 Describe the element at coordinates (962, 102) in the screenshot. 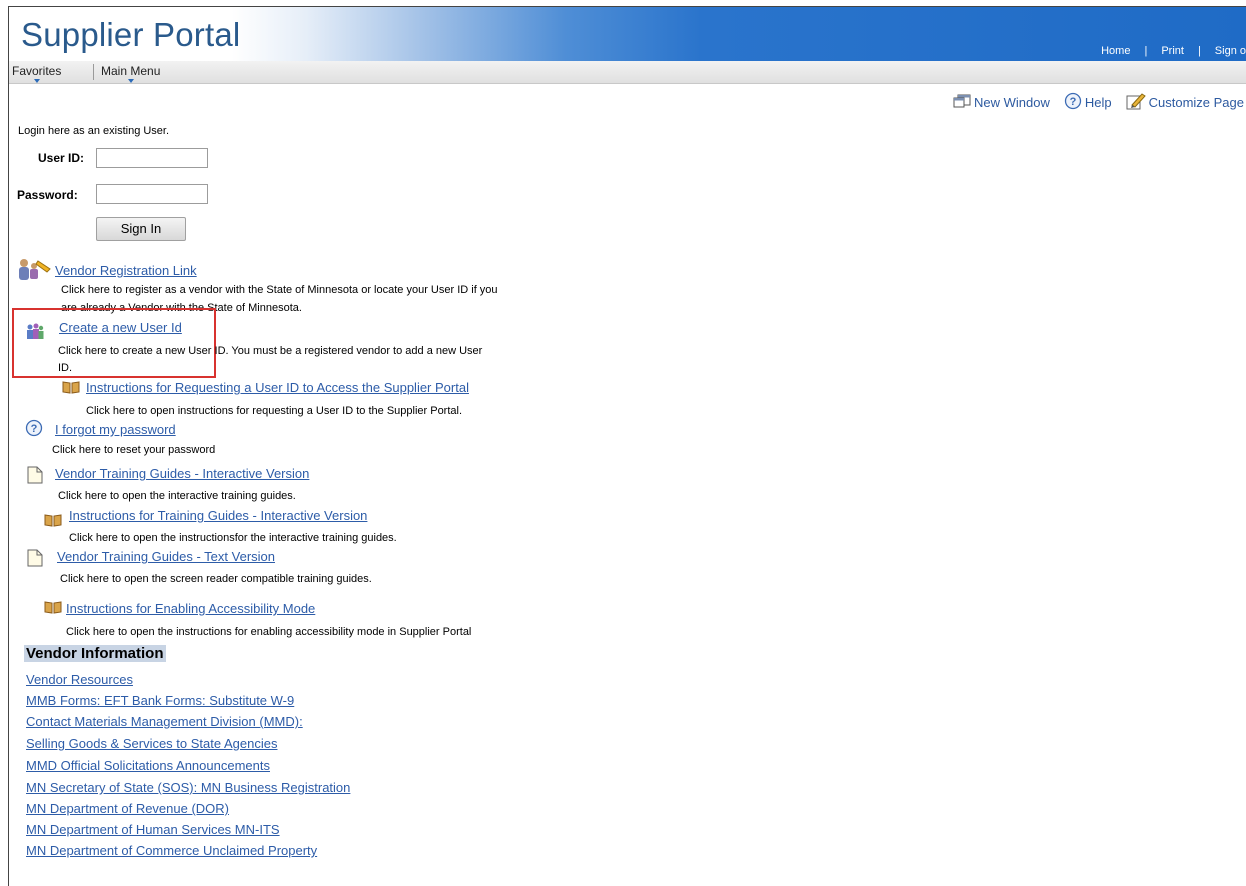

I see `new-window-icon` at that location.